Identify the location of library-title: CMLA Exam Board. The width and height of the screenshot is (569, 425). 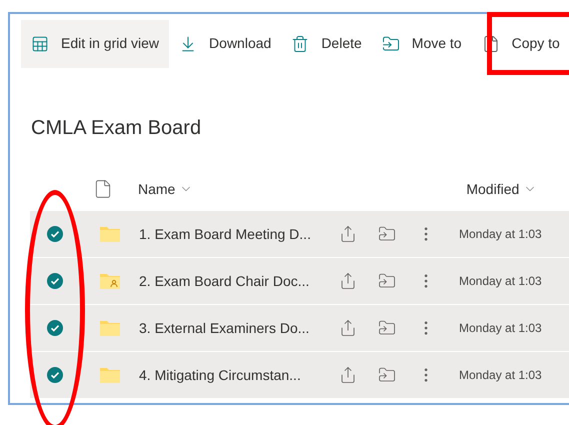
(116, 128).